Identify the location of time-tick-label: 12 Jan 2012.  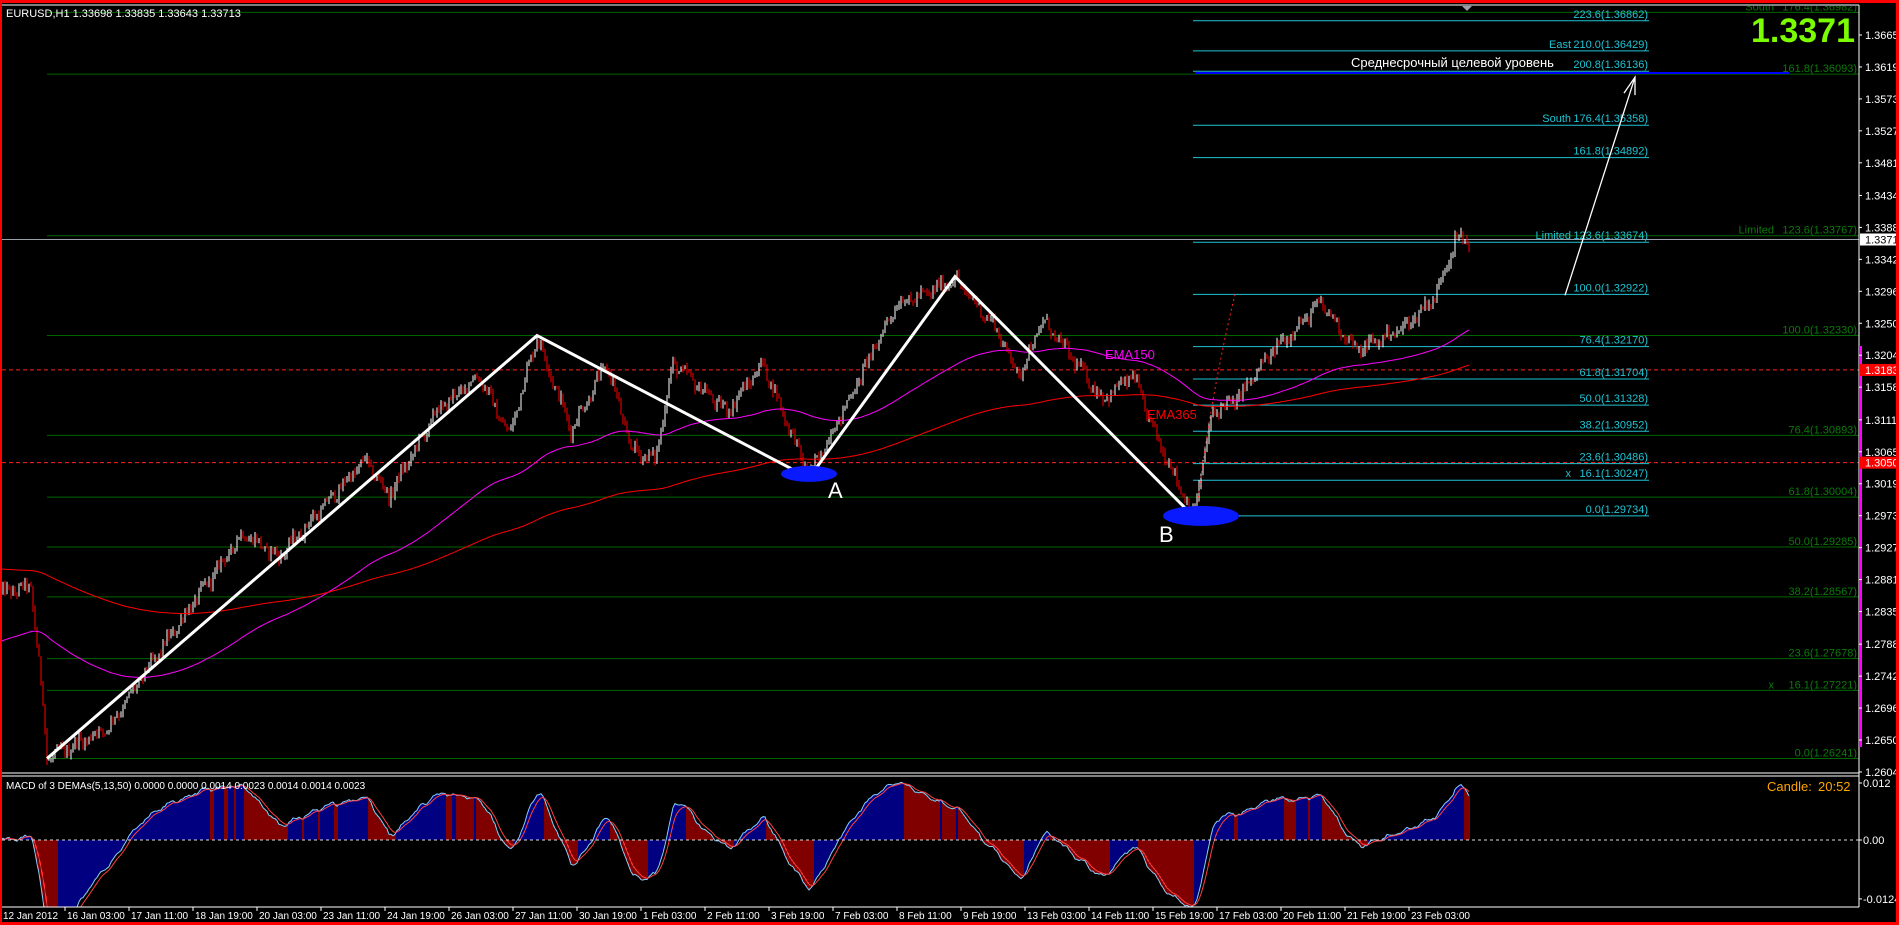
(30, 916).